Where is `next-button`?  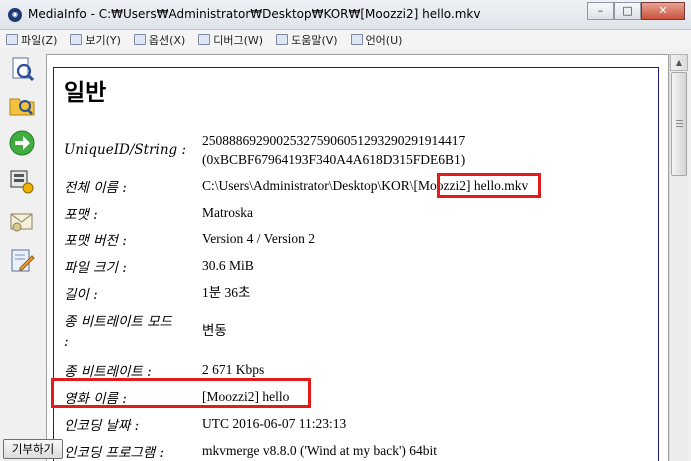
next-button is located at coordinates (22, 143).